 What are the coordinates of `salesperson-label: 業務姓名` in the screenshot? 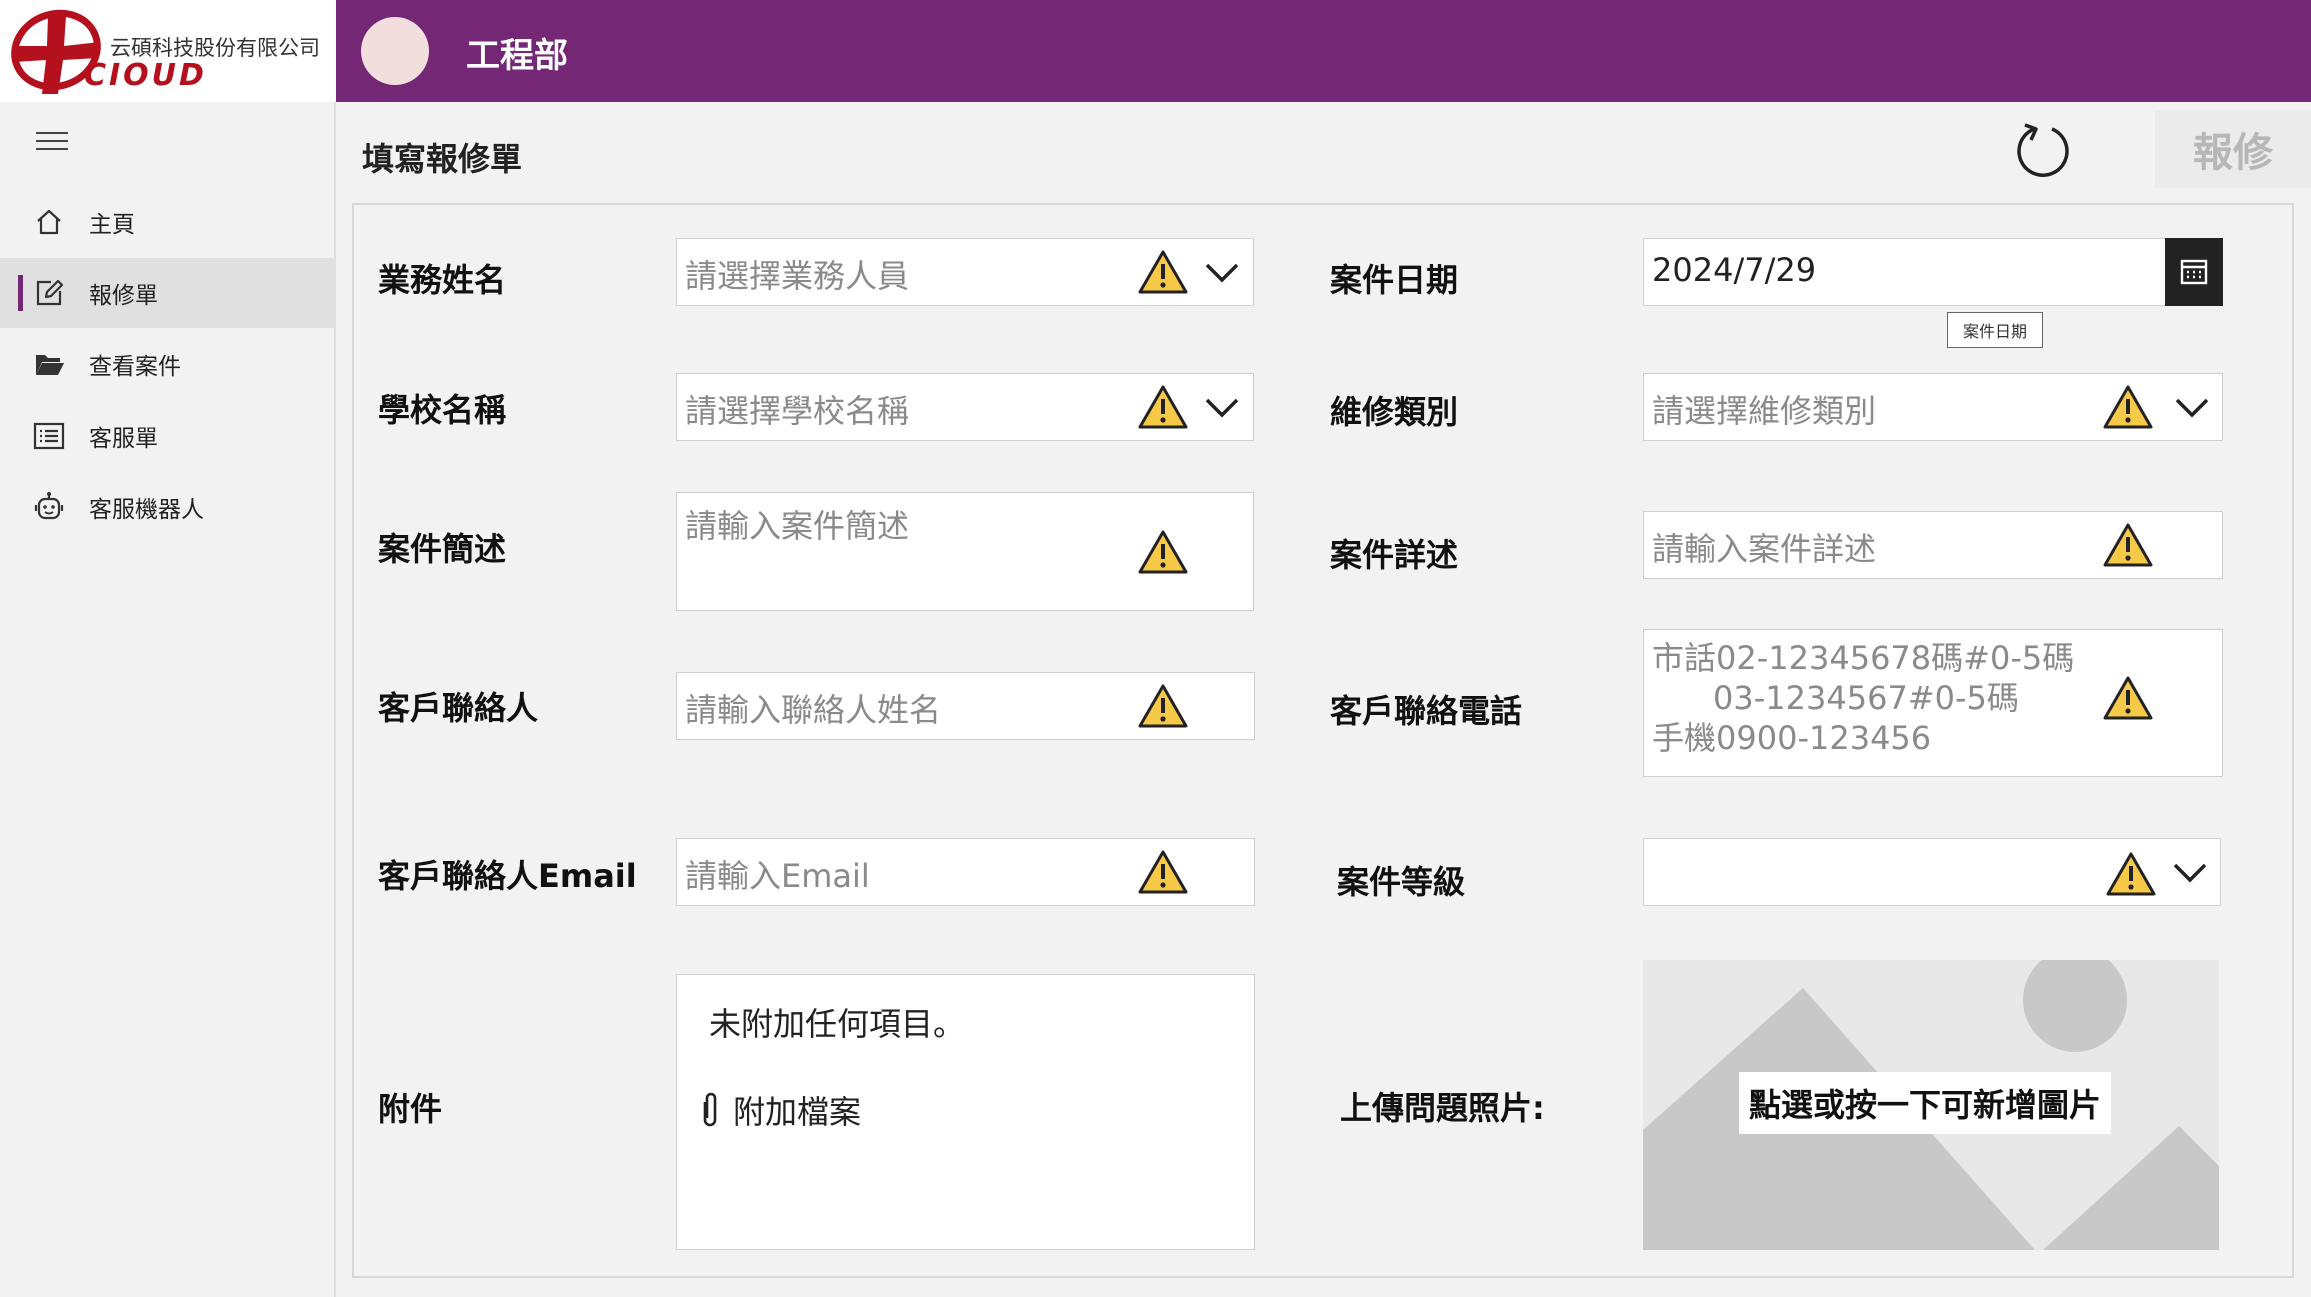 It's located at (442, 280).